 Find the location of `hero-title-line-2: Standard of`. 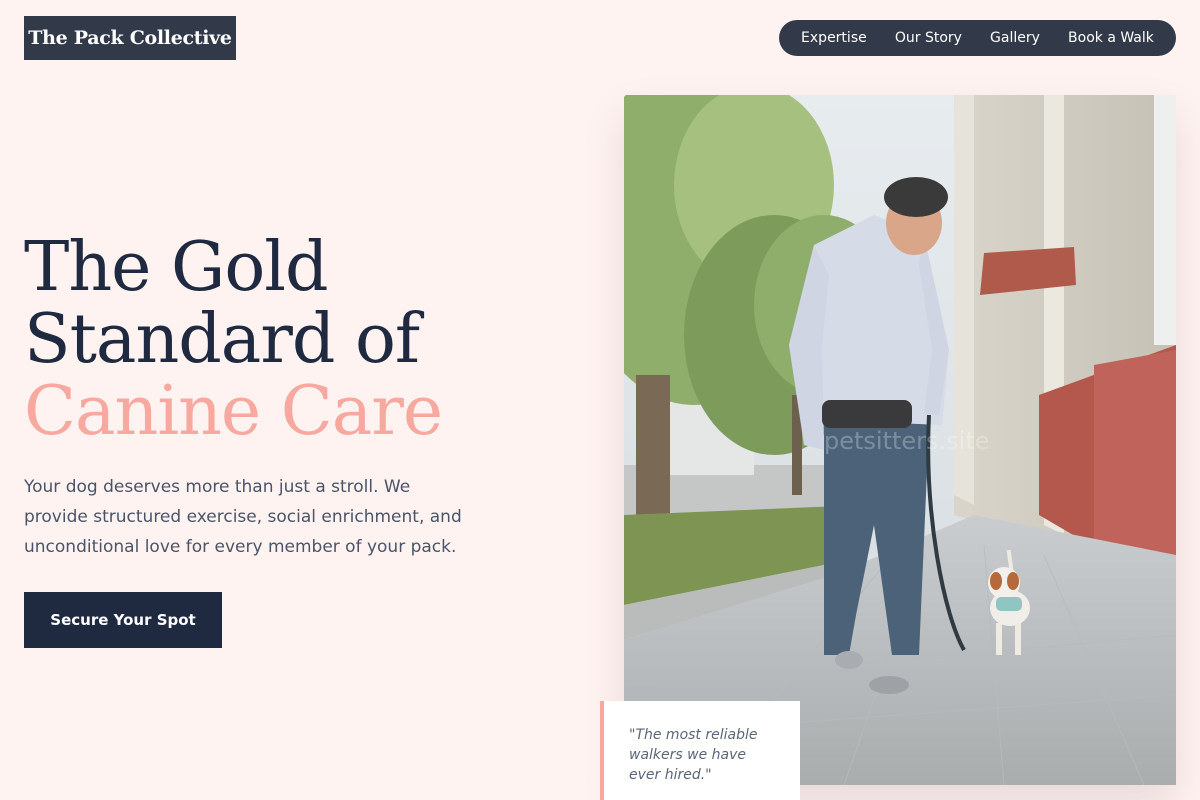

hero-title-line-2: Standard of is located at coordinates (222, 339).